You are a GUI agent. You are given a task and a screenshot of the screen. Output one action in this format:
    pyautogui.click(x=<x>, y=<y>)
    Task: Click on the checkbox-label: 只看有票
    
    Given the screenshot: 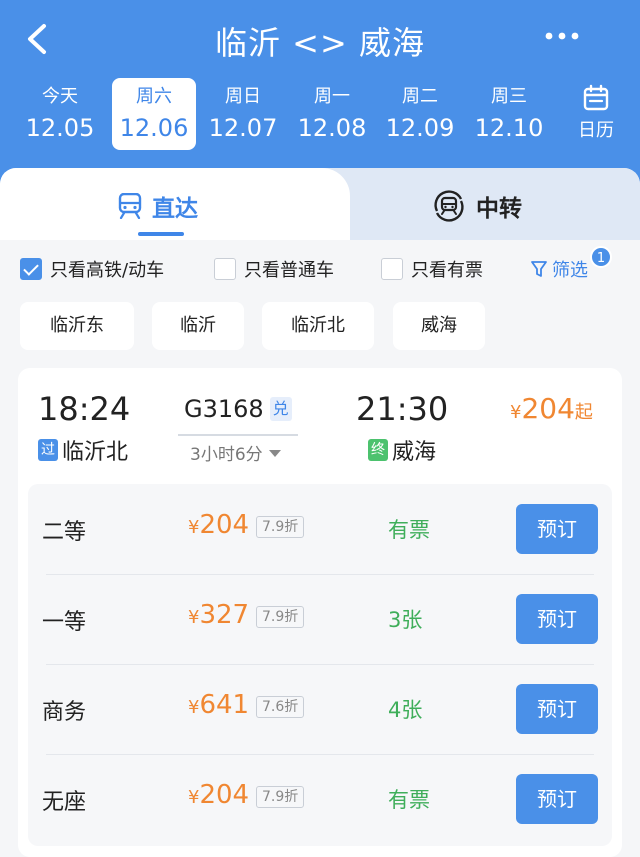 What is the action you would take?
    pyautogui.click(x=447, y=270)
    